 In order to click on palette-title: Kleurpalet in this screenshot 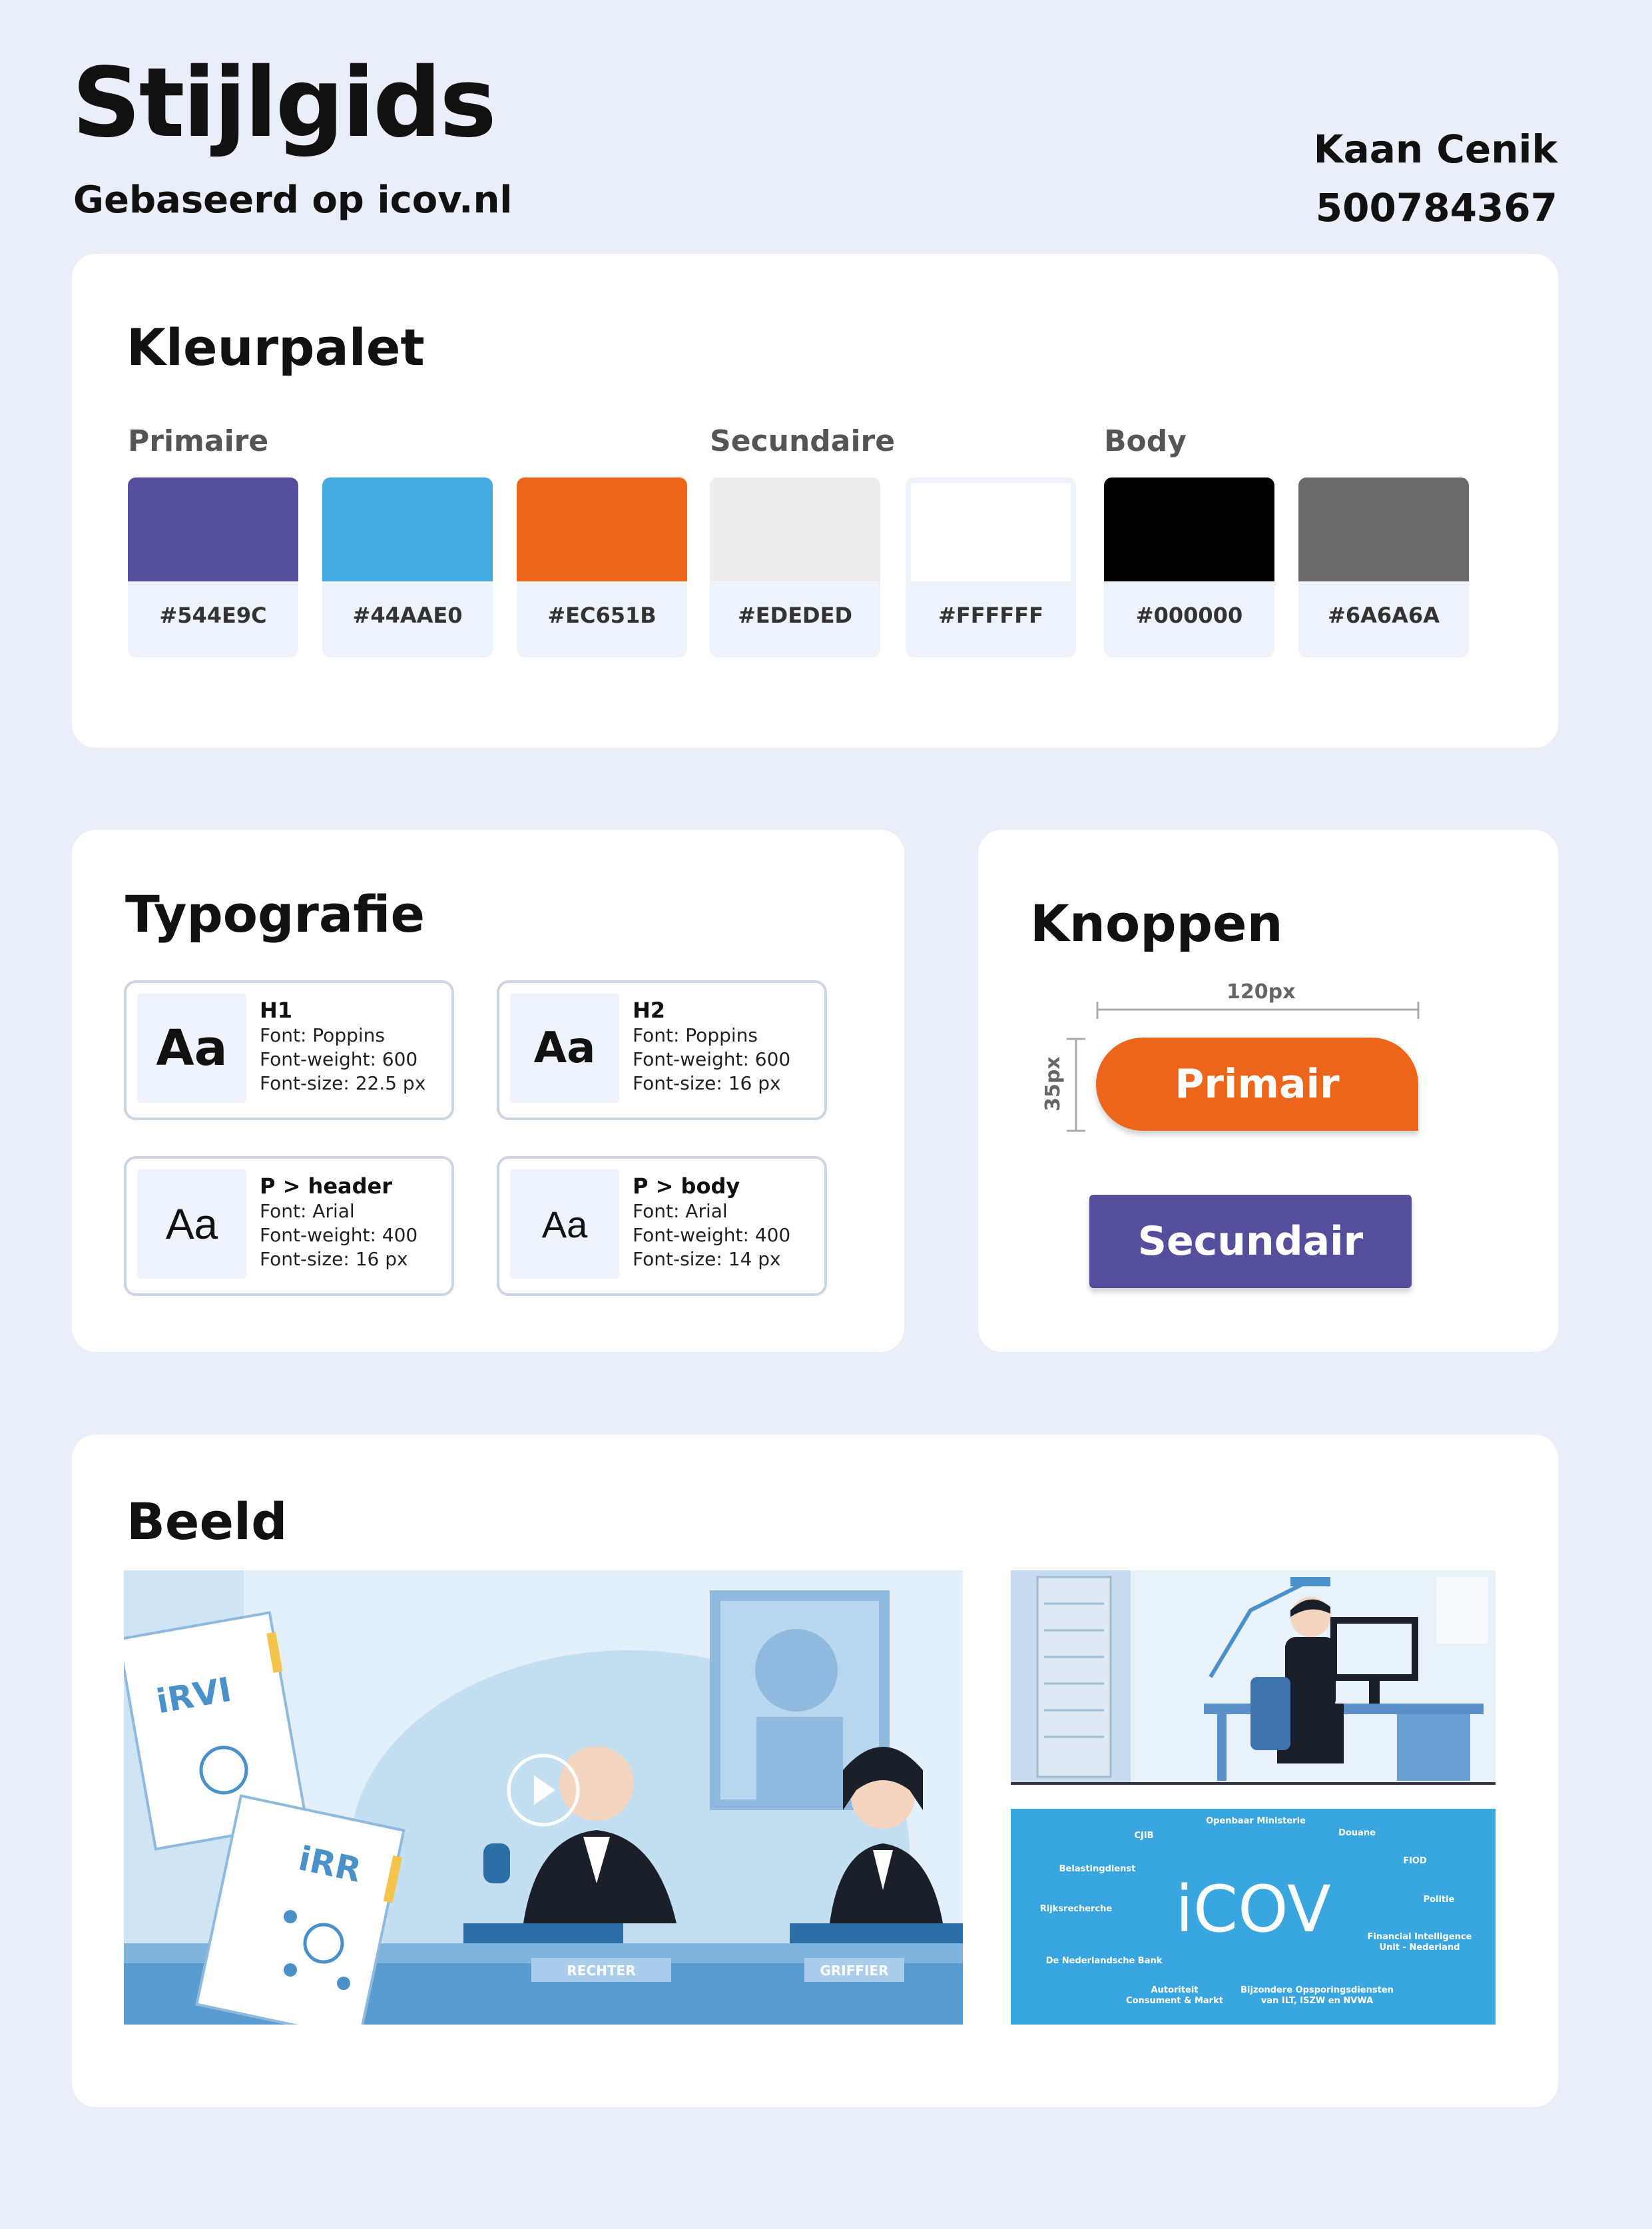, I will do `click(276, 347)`.